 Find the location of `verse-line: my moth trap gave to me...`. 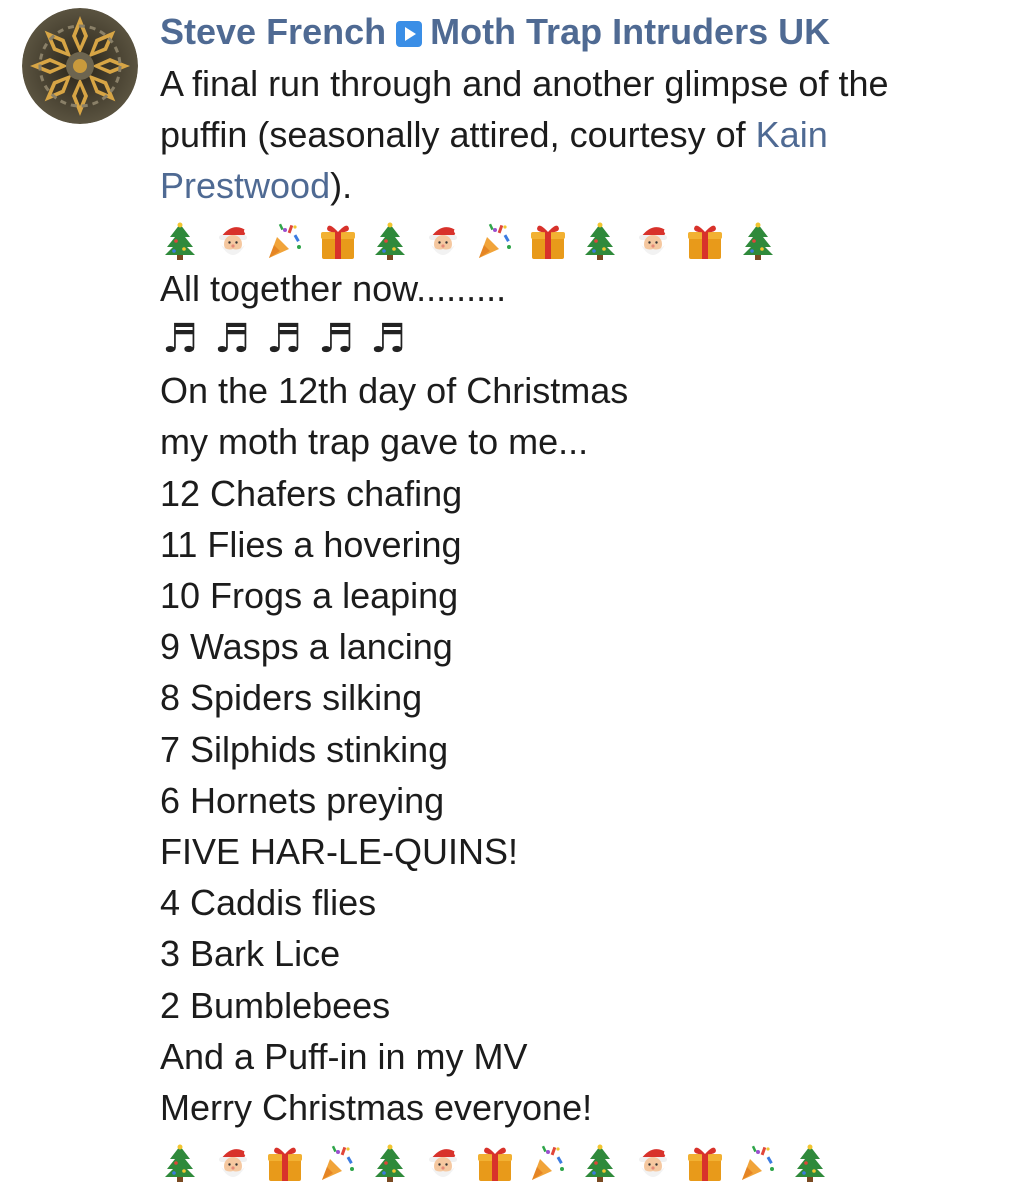

verse-line: my moth trap gave to me... is located at coordinates (374, 442).